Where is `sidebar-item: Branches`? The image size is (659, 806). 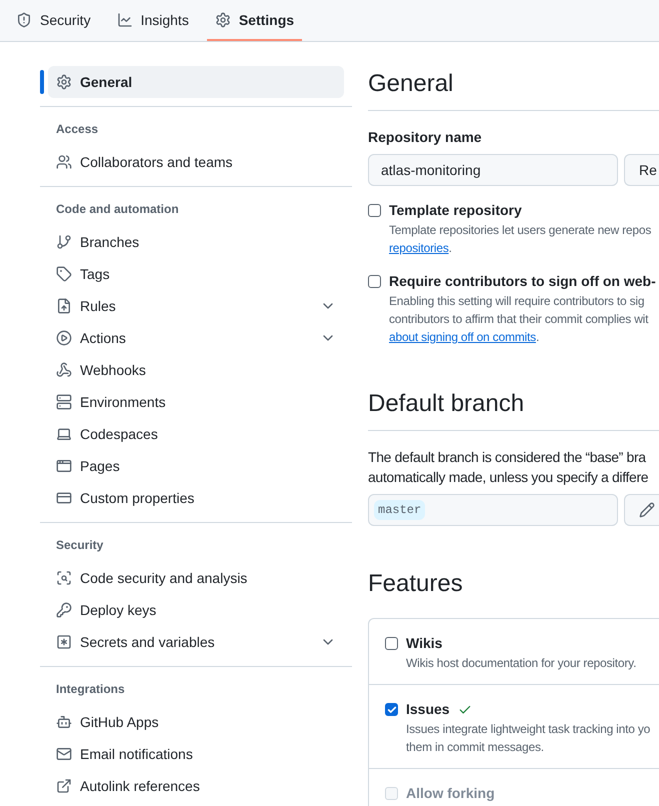 sidebar-item: Branches is located at coordinates (196, 242).